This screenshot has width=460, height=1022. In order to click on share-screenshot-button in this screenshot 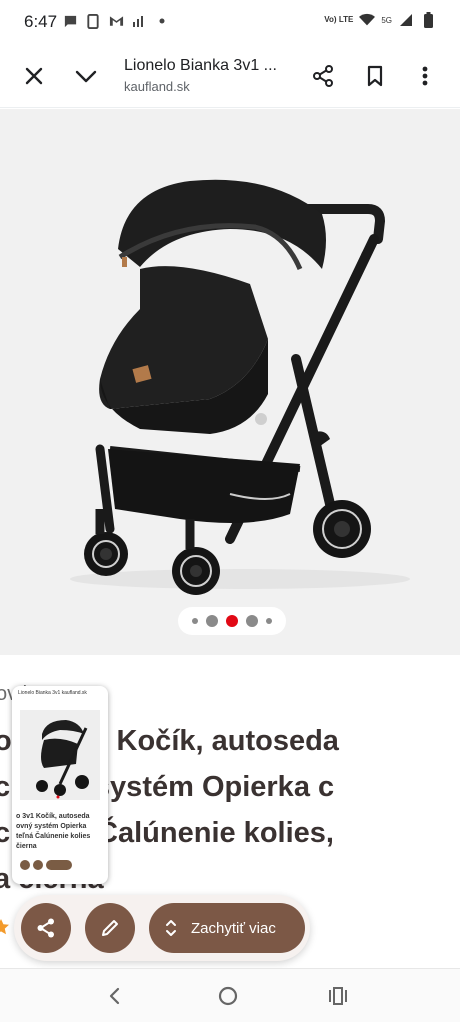, I will do `click(46, 928)`.